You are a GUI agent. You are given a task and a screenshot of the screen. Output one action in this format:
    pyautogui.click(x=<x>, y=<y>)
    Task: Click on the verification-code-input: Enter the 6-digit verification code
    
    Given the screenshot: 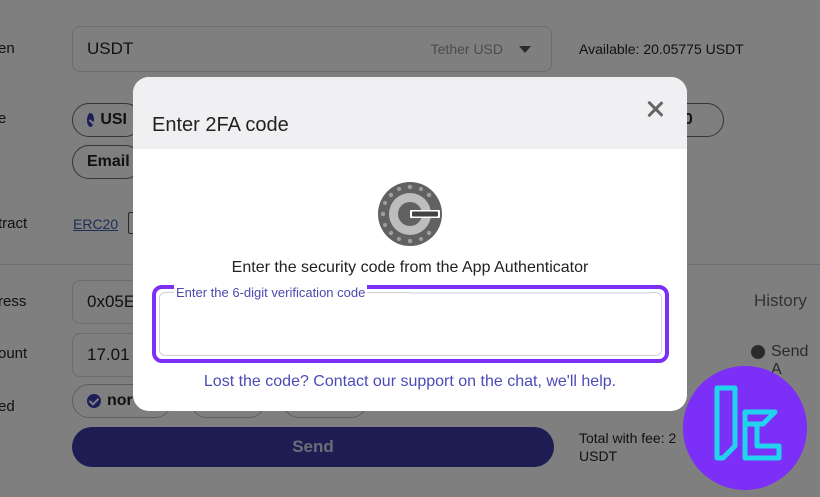 What is the action you would take?
    pyautogui.click(x=410, y=324)
    